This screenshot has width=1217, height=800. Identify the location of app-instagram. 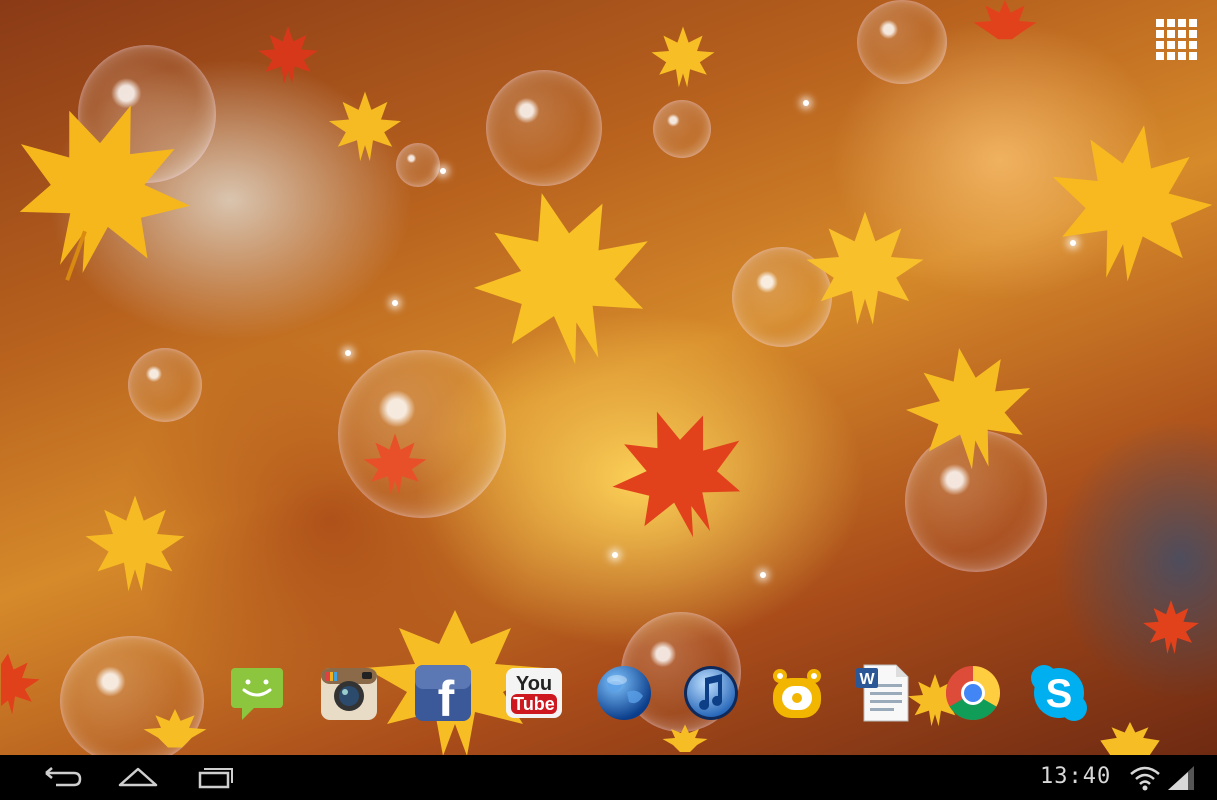
(349, 693).